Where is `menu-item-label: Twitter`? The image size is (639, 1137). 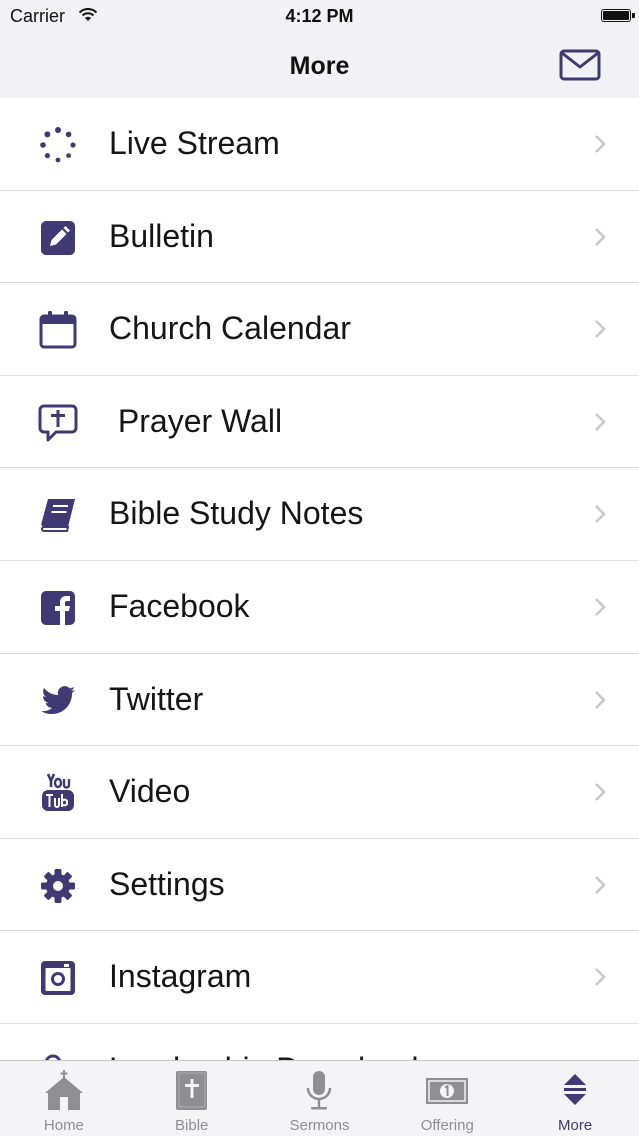 menu-item-label: Twitter is located at coordinates (156, 699).